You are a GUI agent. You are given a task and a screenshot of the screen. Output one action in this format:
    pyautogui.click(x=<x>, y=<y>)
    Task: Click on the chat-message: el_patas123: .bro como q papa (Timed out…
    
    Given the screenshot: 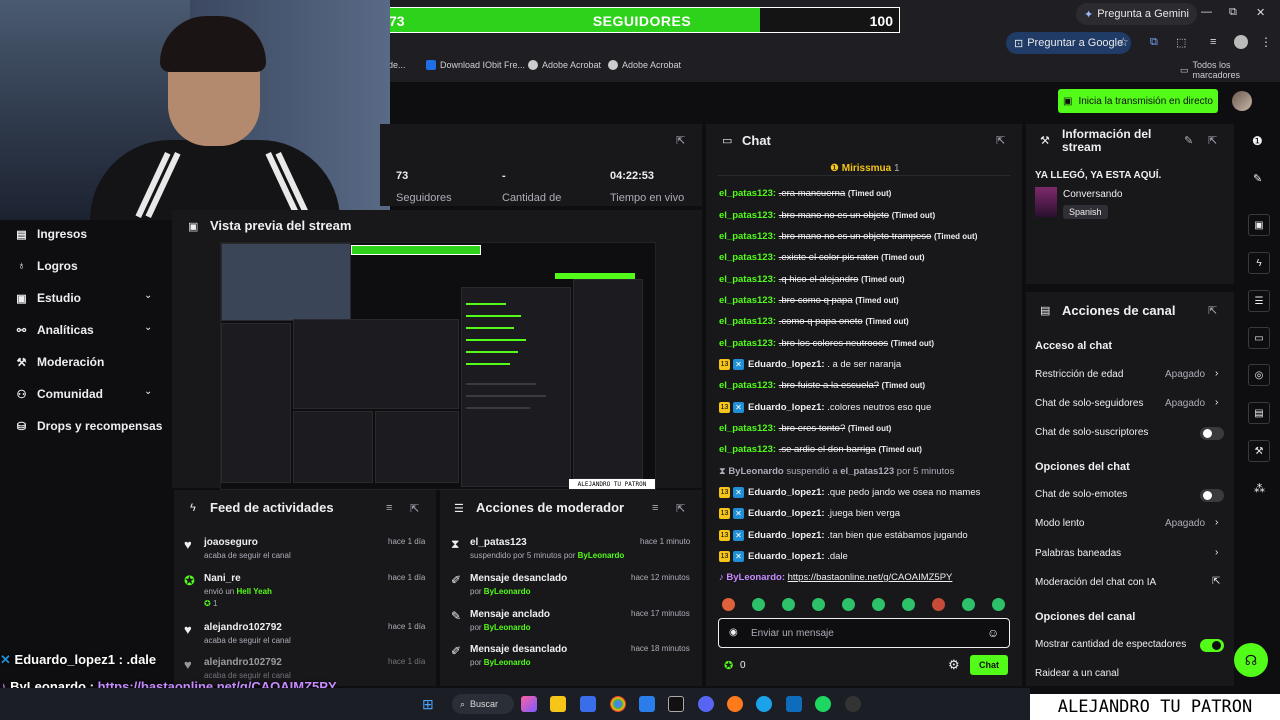 What is the action you would take?
    pyautogui.click(x=809, y=300)
    